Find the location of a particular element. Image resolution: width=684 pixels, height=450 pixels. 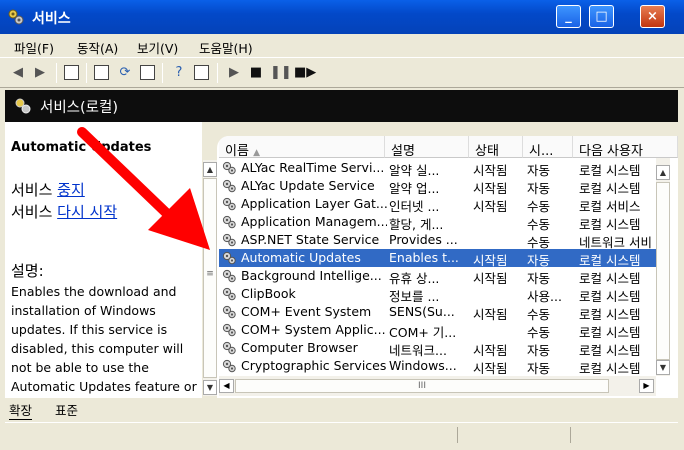

stop-service-link: 중지 is located at coordinates (71, 190).